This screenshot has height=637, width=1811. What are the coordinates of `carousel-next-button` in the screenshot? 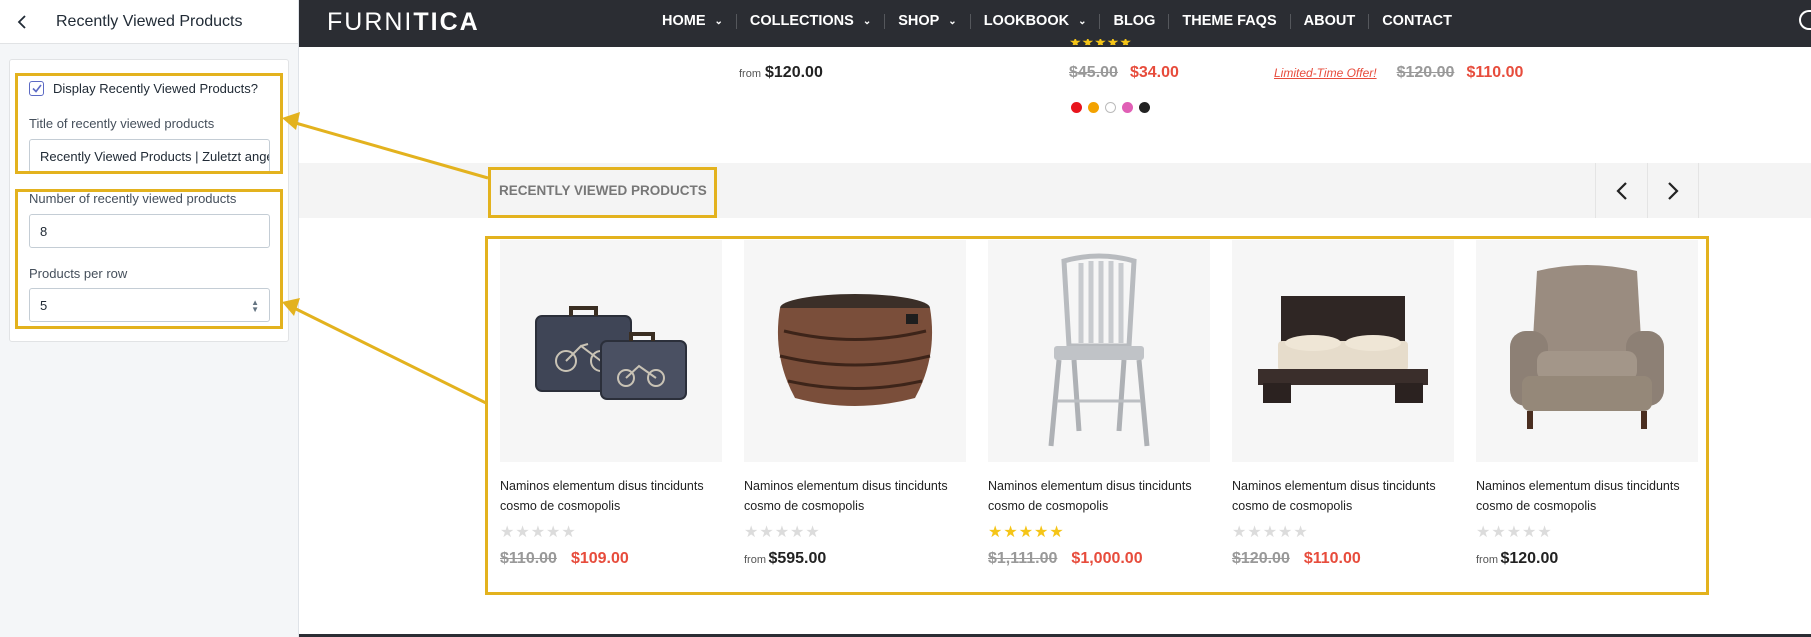 It's located at (1673, 190).